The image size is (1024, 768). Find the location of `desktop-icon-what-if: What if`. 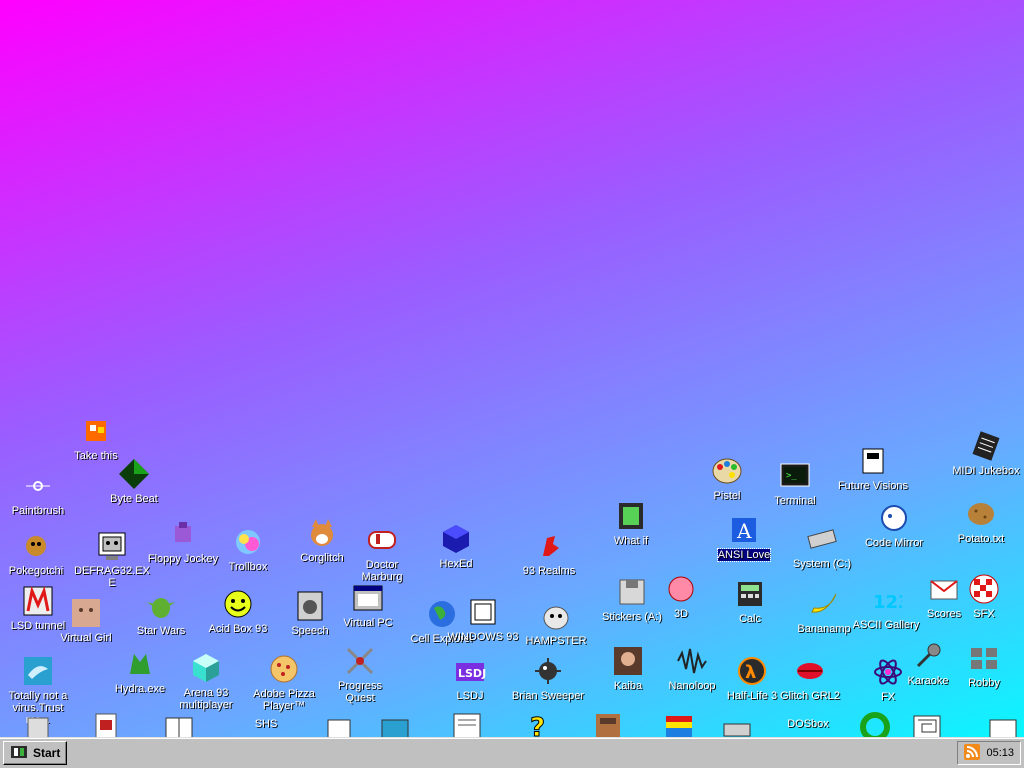

desktop-icon-what-if: What if is located at coordinates (631, 523).